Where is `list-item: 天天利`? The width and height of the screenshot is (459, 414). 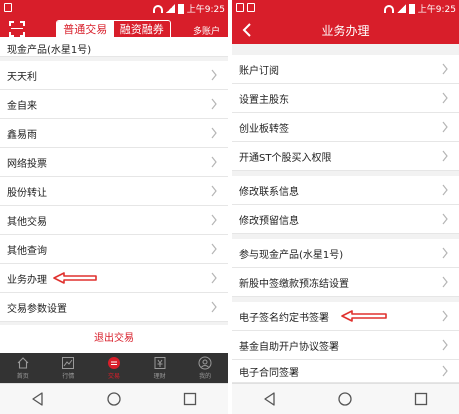
list-item: 天天利 is located at coordinates (114, 75).